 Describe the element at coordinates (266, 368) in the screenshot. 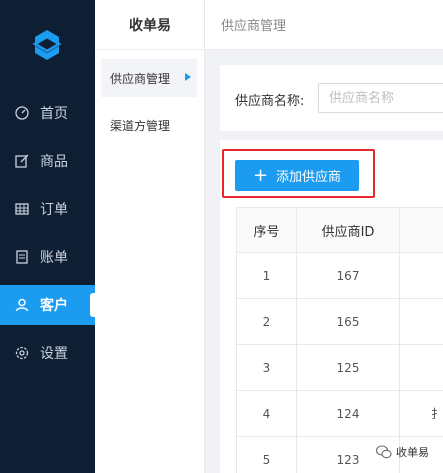

I see `cell-index: 3` at that location.